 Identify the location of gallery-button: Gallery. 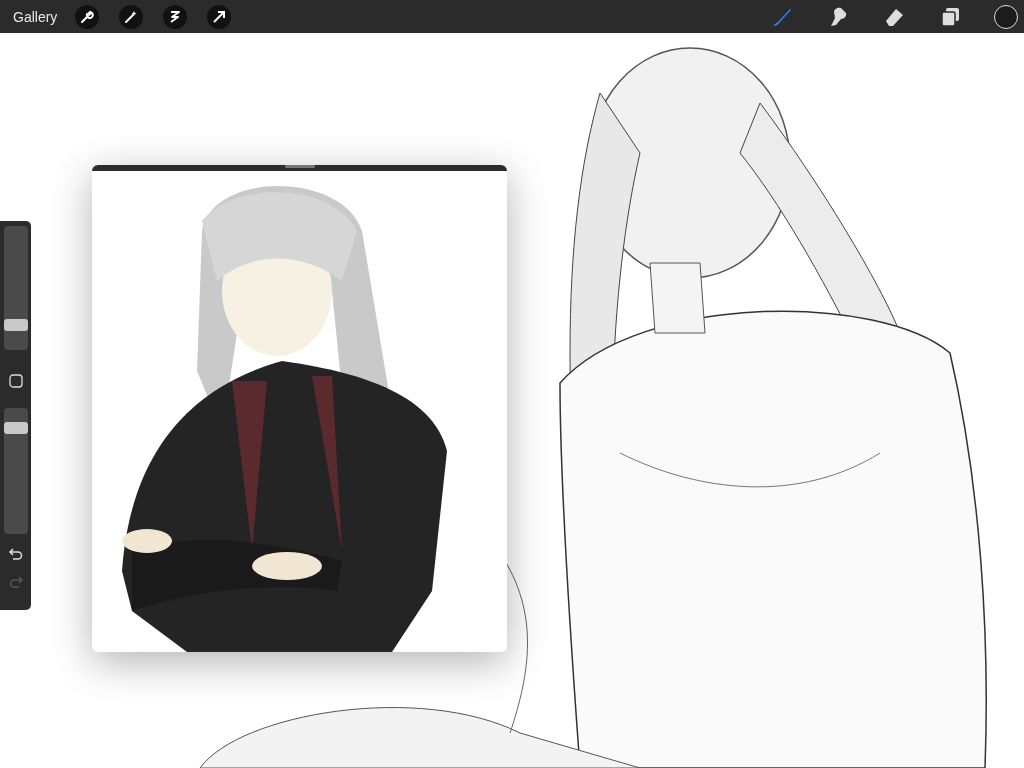
(29, 16).